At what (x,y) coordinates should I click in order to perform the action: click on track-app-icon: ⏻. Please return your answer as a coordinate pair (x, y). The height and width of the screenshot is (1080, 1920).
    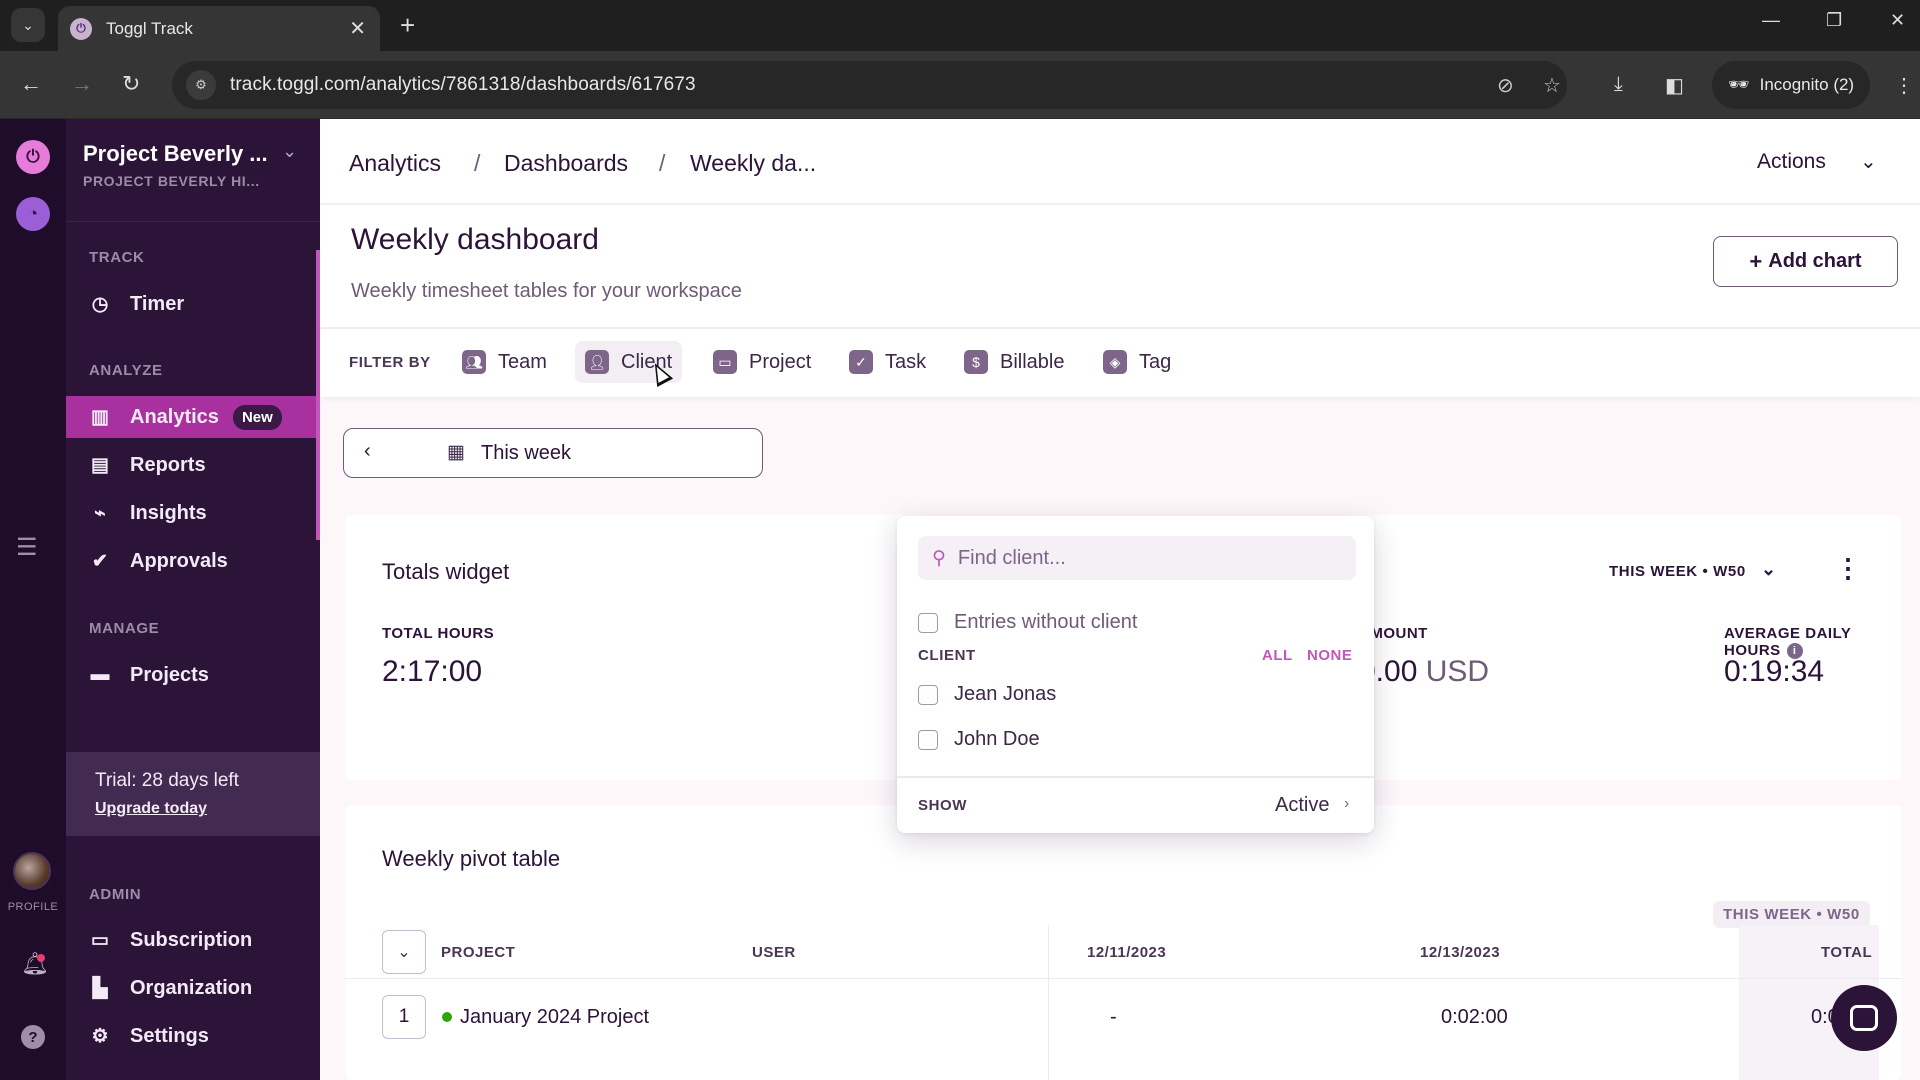
    Looking at the image, I should click on (33, 157).